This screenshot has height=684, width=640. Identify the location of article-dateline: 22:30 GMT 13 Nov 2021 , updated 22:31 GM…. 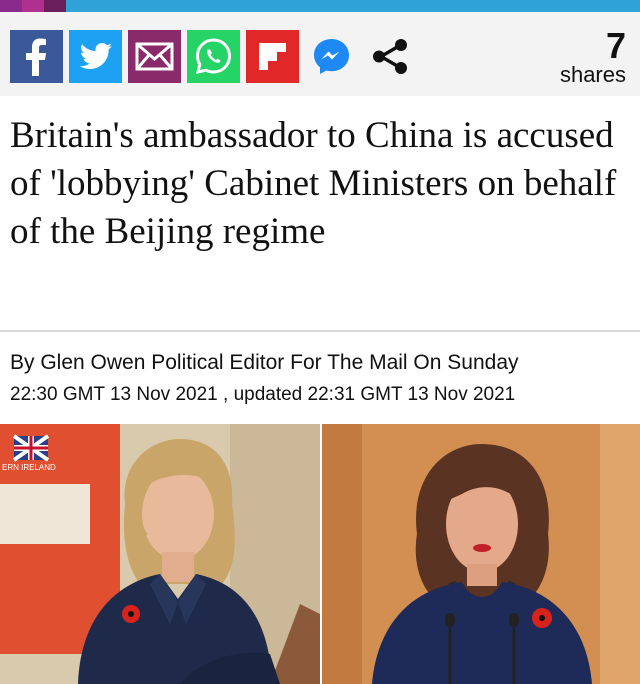
(262, 395).